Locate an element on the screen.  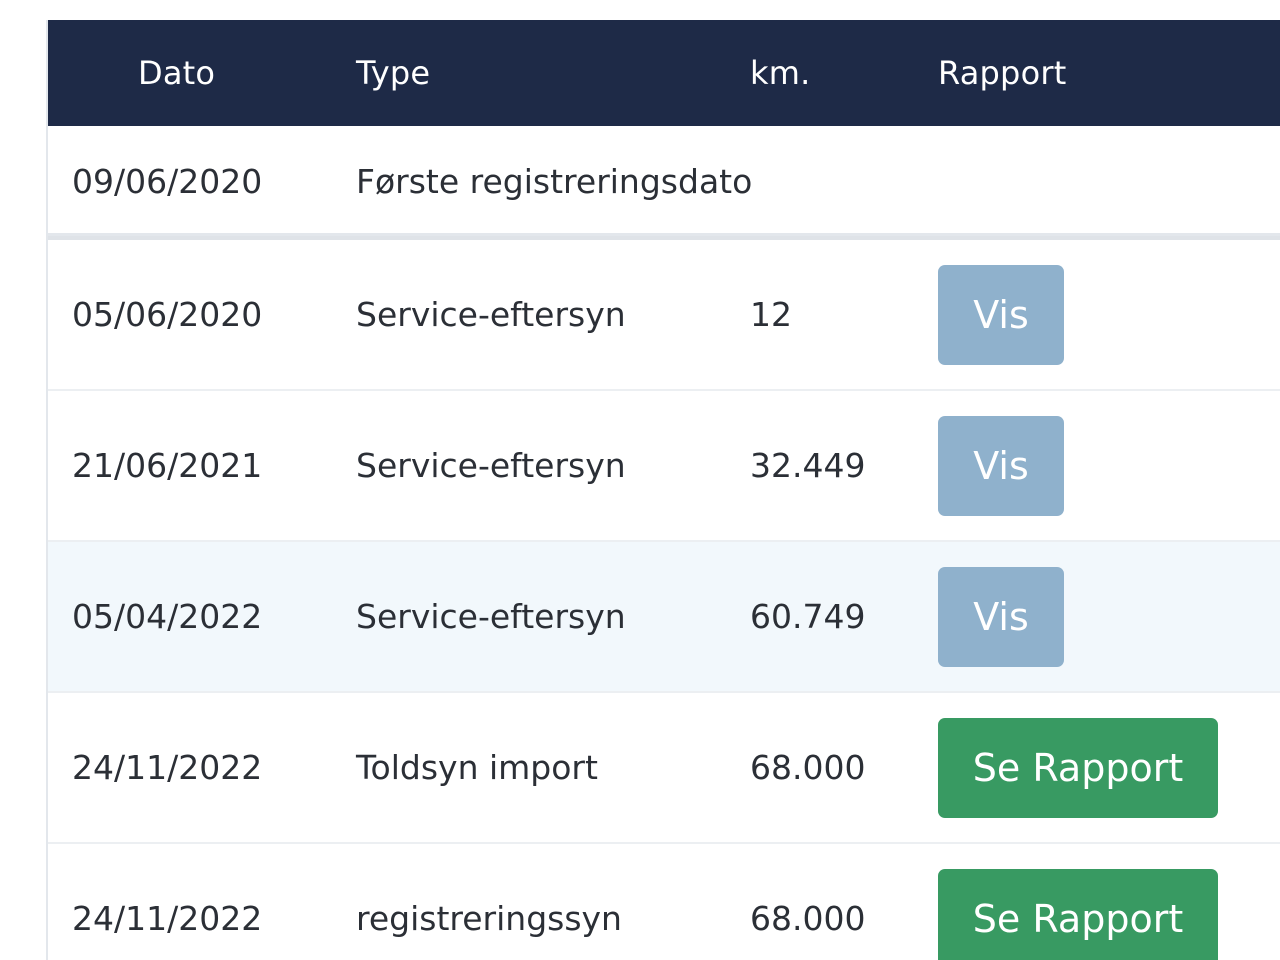
km-cell: 32.449 is located at coordinates (808, 465).